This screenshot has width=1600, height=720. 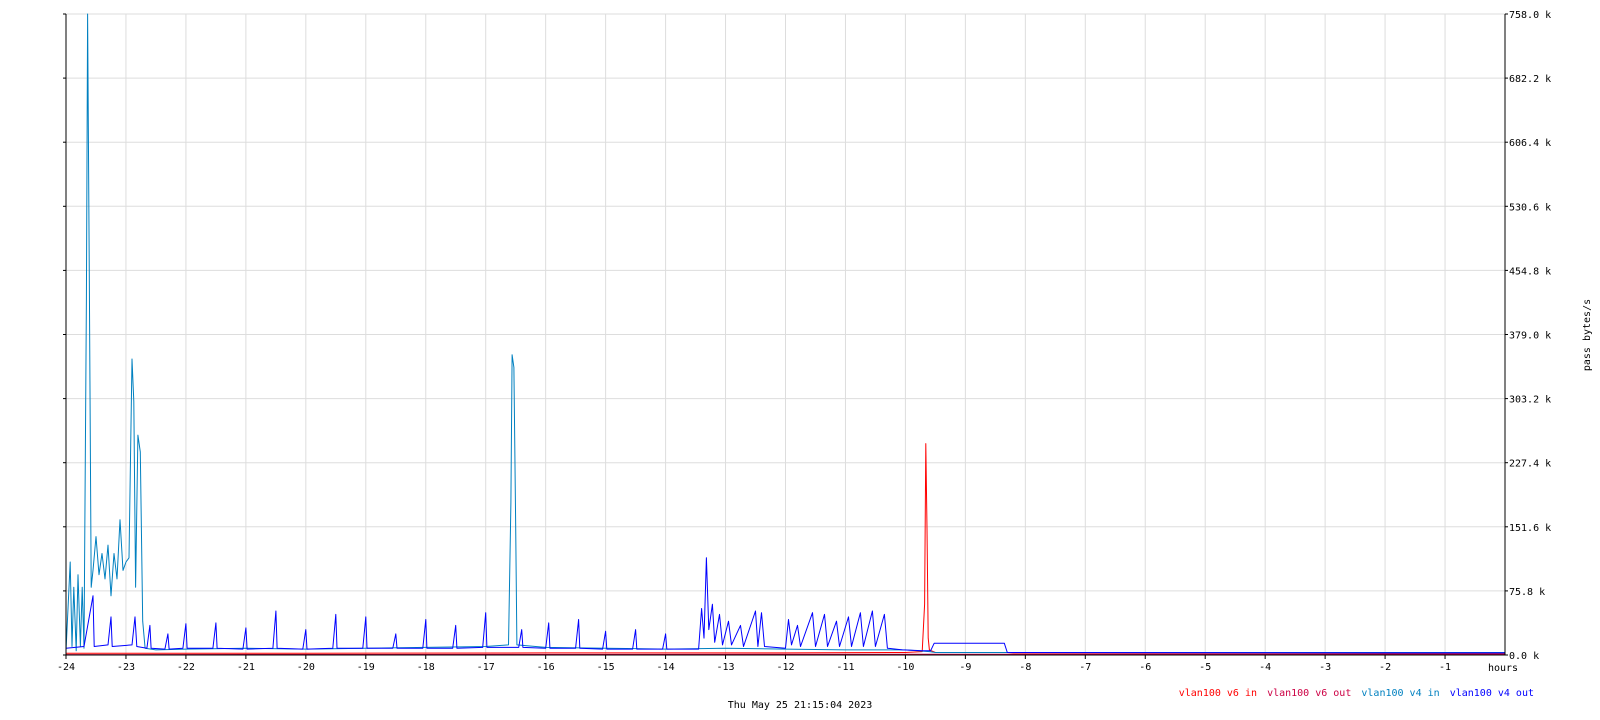 I want to click on y-tick-label: 75.8 k, so click(x=1527, y=592).